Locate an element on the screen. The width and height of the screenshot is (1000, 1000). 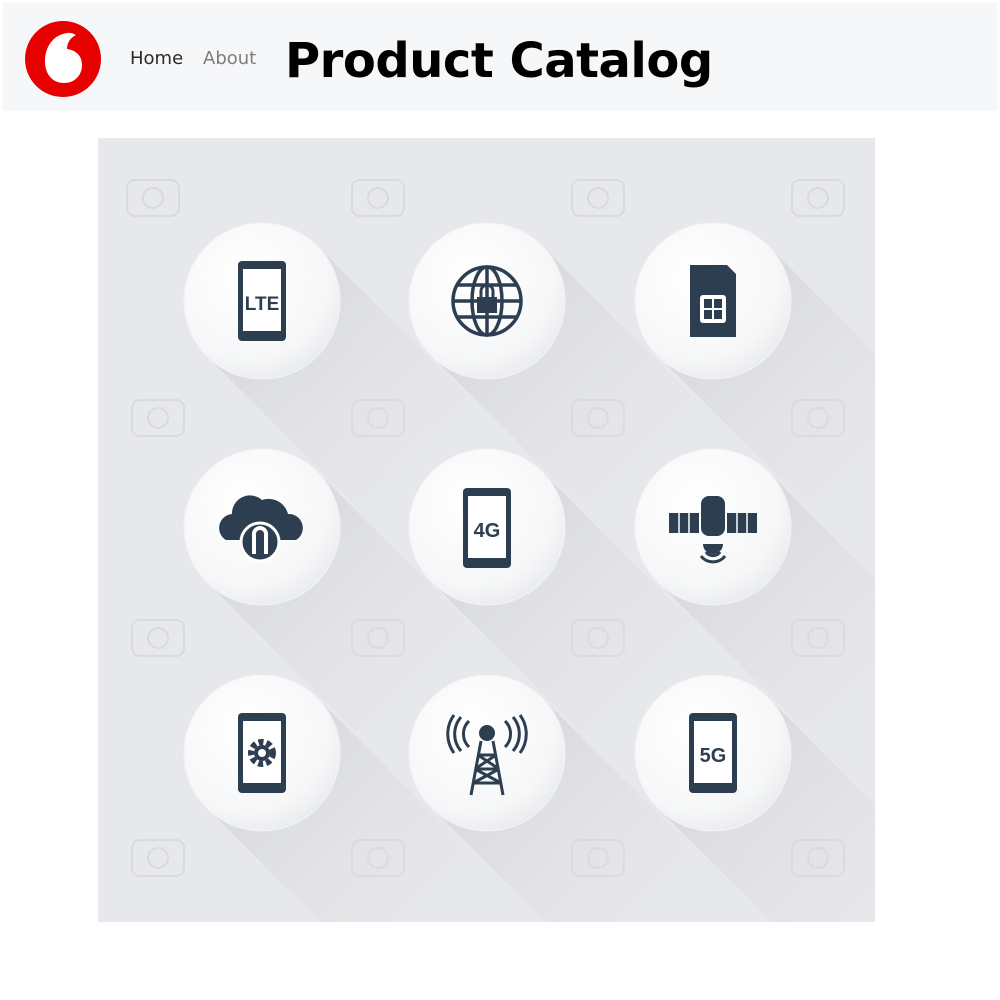
nav-home-link: Home is located at coordinates (156, 58).